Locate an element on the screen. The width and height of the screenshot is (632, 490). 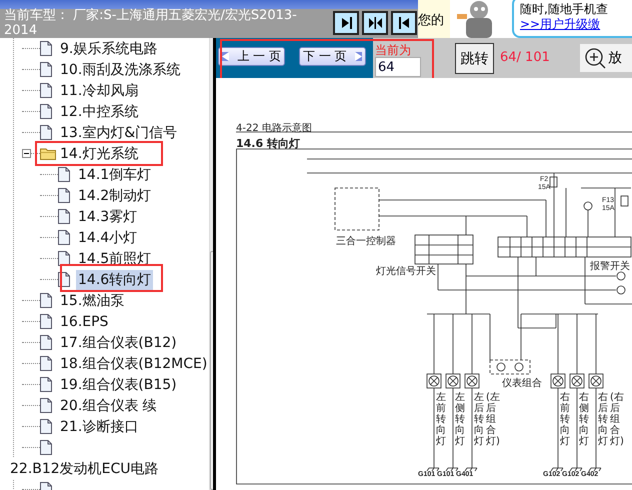
page-header: 4-22 电路示意图 is located at coordinates (274, 128).